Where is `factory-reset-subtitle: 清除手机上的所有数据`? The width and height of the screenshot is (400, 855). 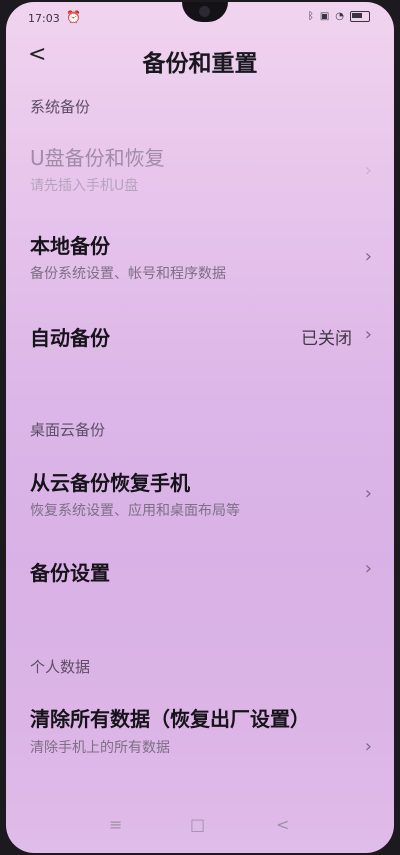 factory-reset-subtitle: 清除手机上的所有数据 is located at coordinates (100, 748).